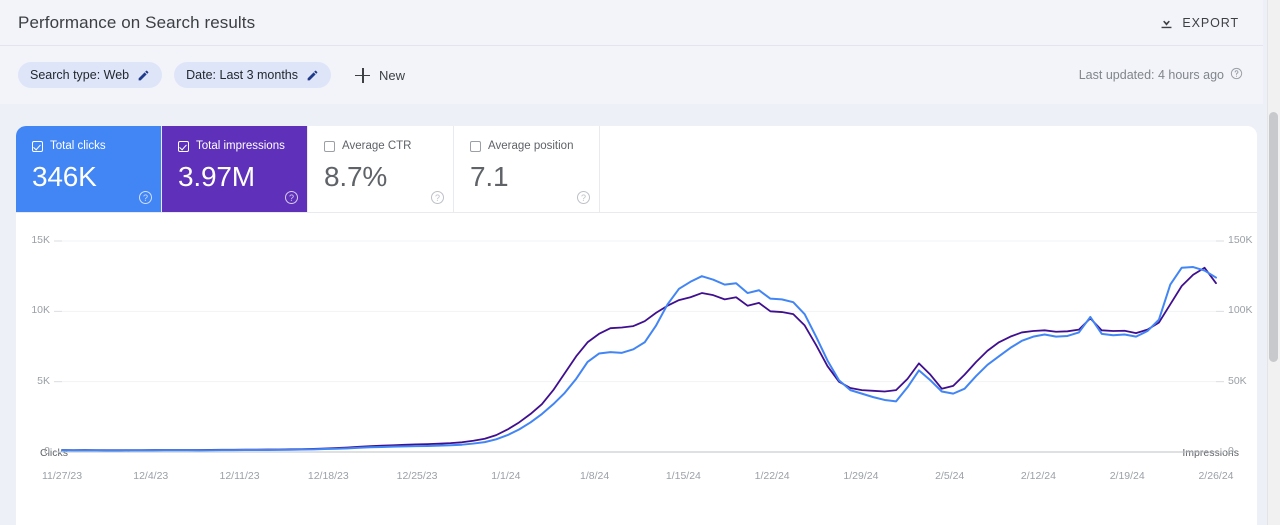  I want to click on metric-tile-total-clicks: Total clicks 346K ?, so click(89, 169).